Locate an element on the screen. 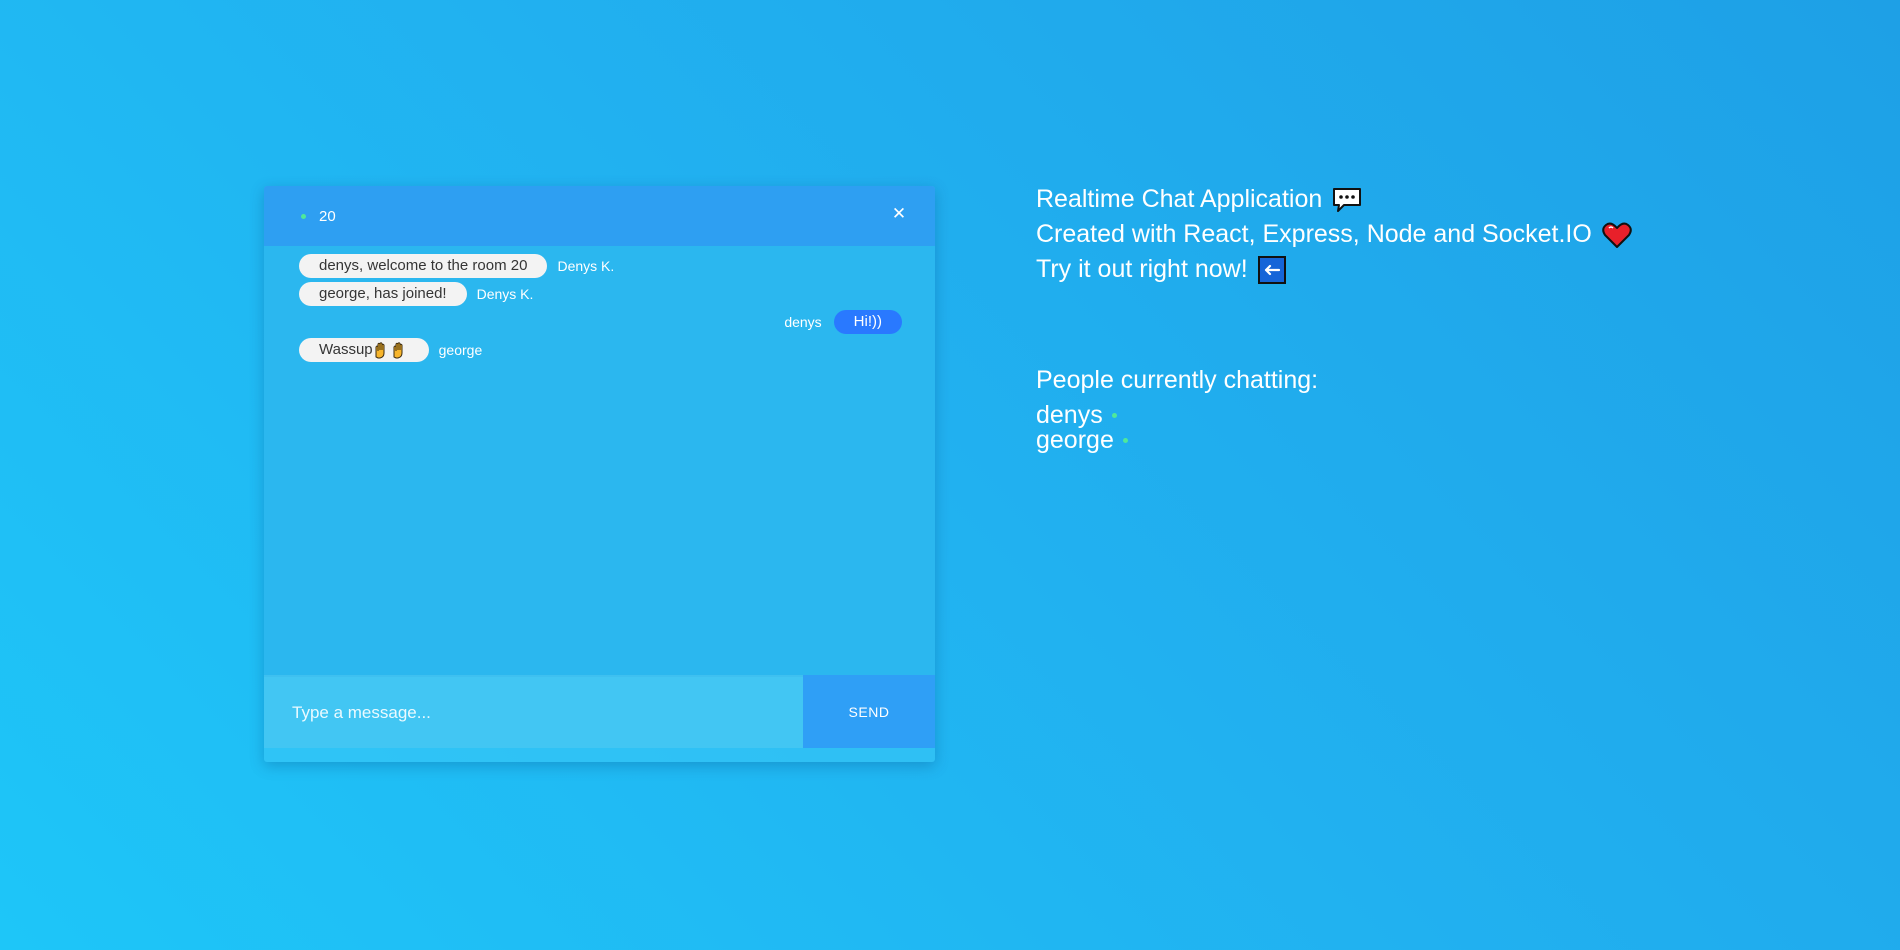 The width and height of the screenshot is (1900, 950). close-button: ✕ is located at coordinates (899, 214).